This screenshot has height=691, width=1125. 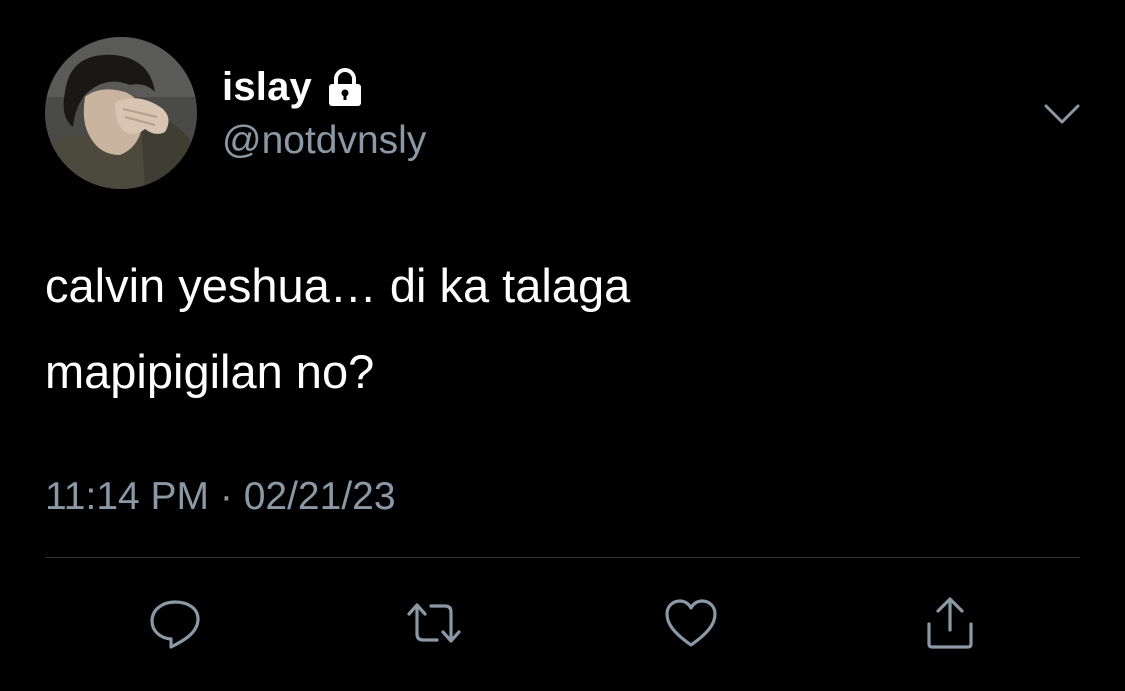 I want to click on handle: @notdvnsly, so click(x=324, y=141).